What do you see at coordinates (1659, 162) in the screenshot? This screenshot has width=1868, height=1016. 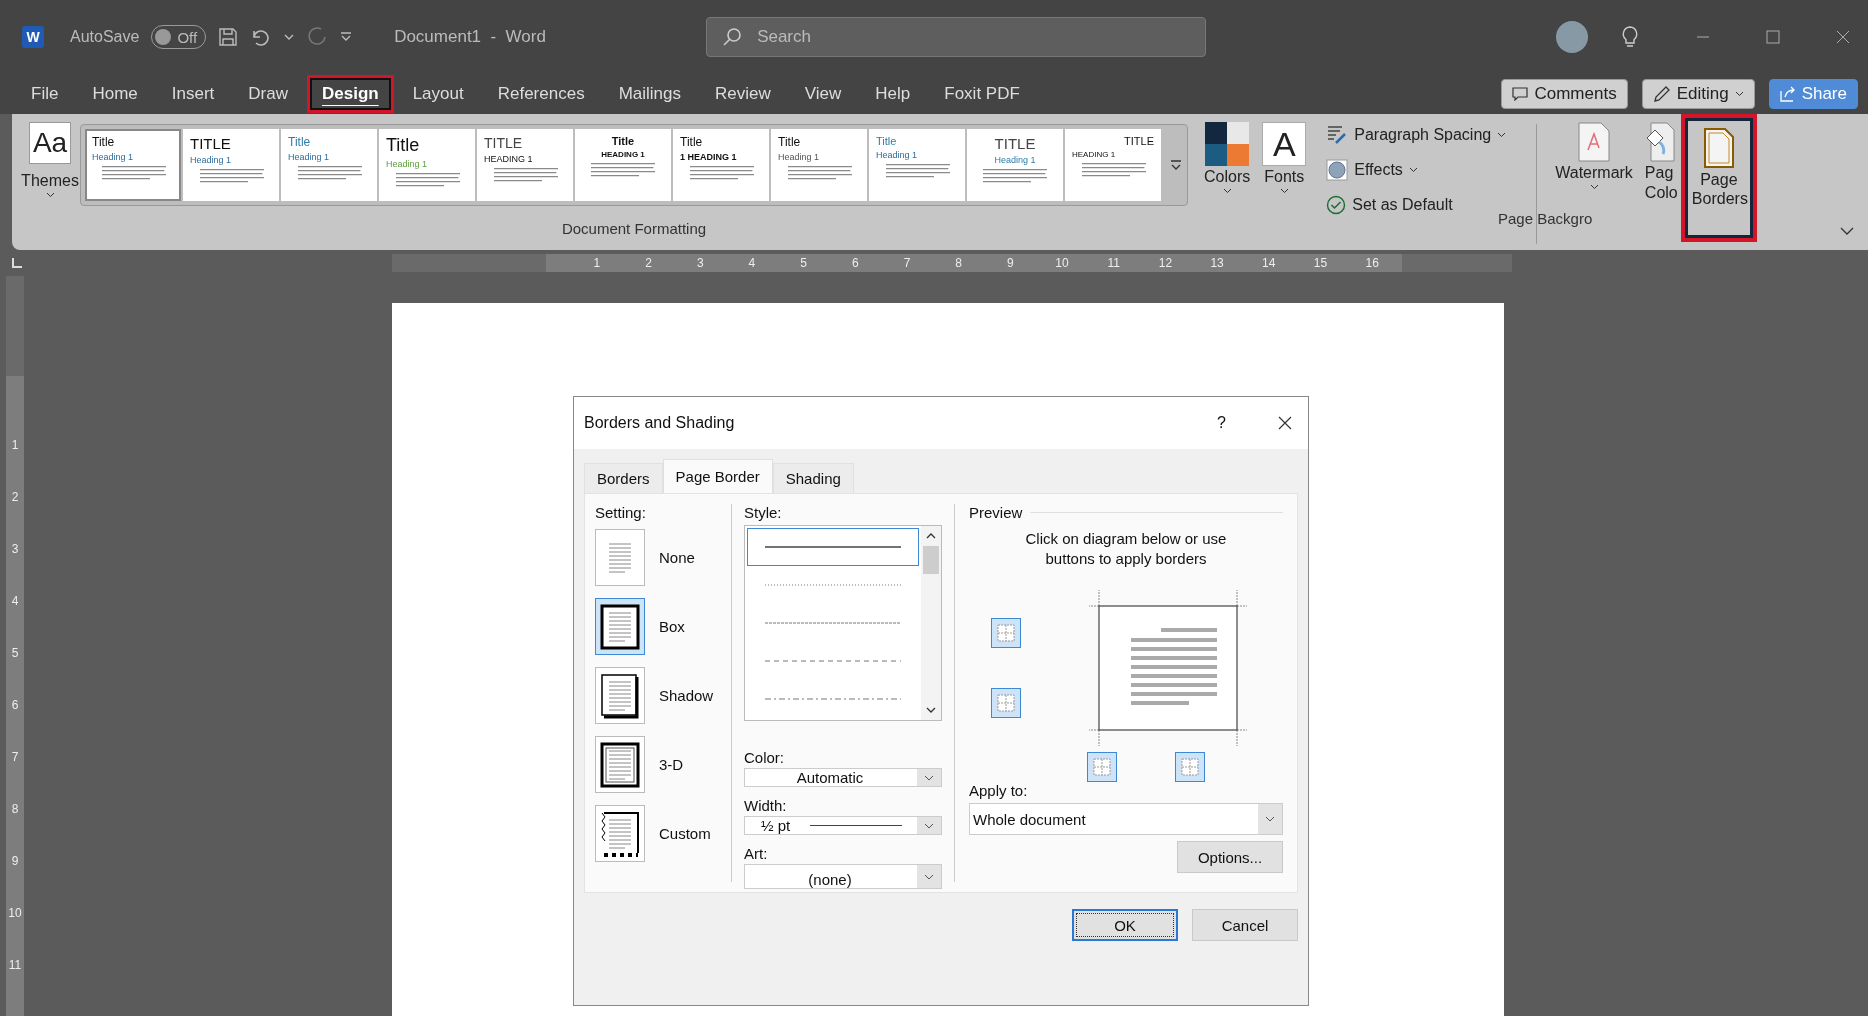 I see `page-color-button: Pag Colo` at bounding box center [1659, 162].